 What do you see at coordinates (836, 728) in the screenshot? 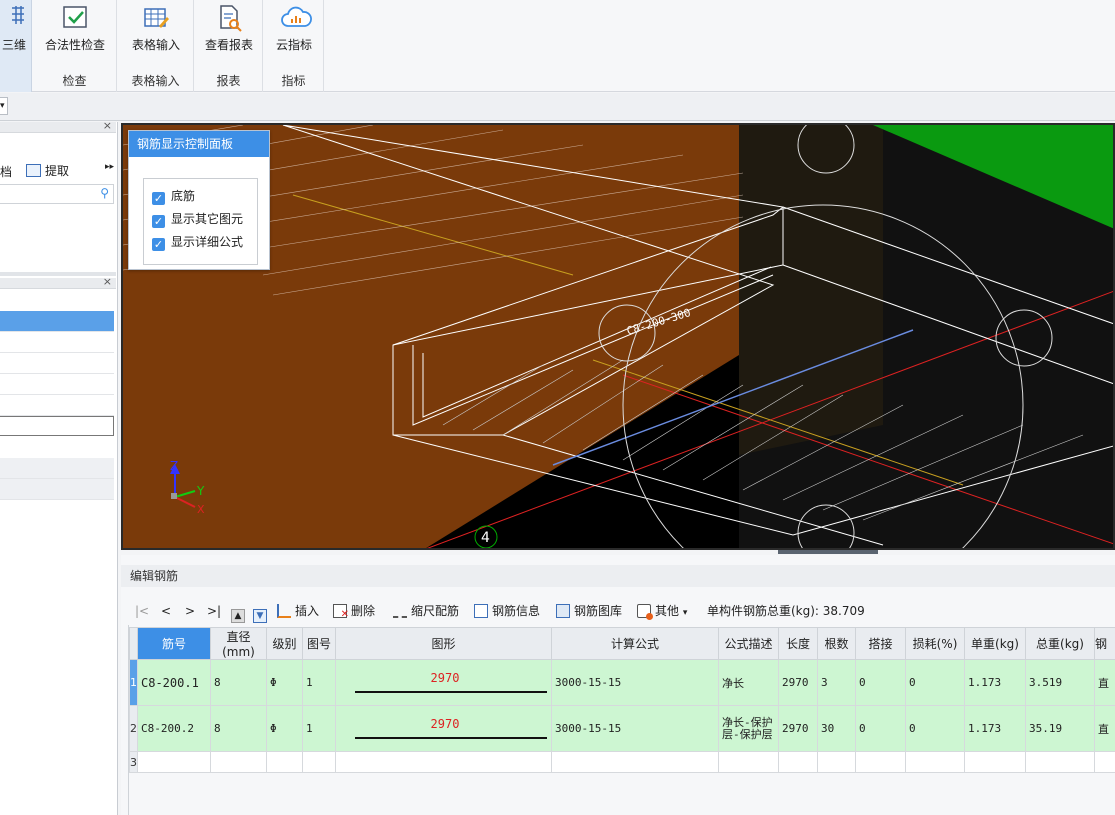
I see `cell-count: 30` at bounding box center [836, 728].